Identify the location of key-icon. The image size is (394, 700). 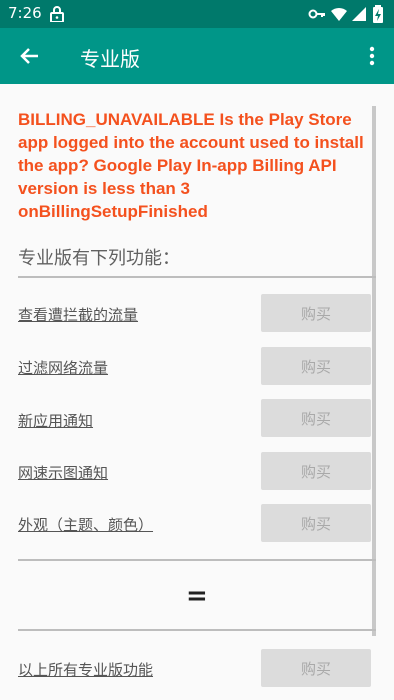
(316, 14).